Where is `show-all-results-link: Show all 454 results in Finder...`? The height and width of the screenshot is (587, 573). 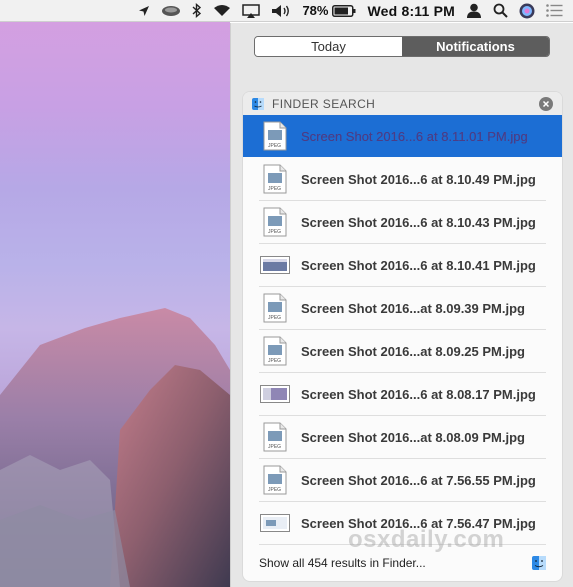
show-all-results-link: Show all 454 results in Finder... is located at coordinates (342, 563).